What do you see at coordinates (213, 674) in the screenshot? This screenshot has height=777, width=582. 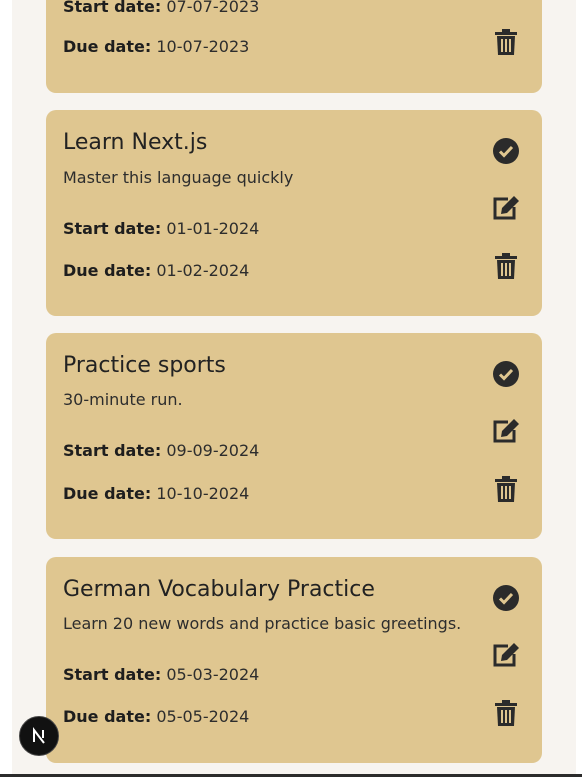 I see `start-date-value: 05-03-2024` at bounding box center [213, 674].